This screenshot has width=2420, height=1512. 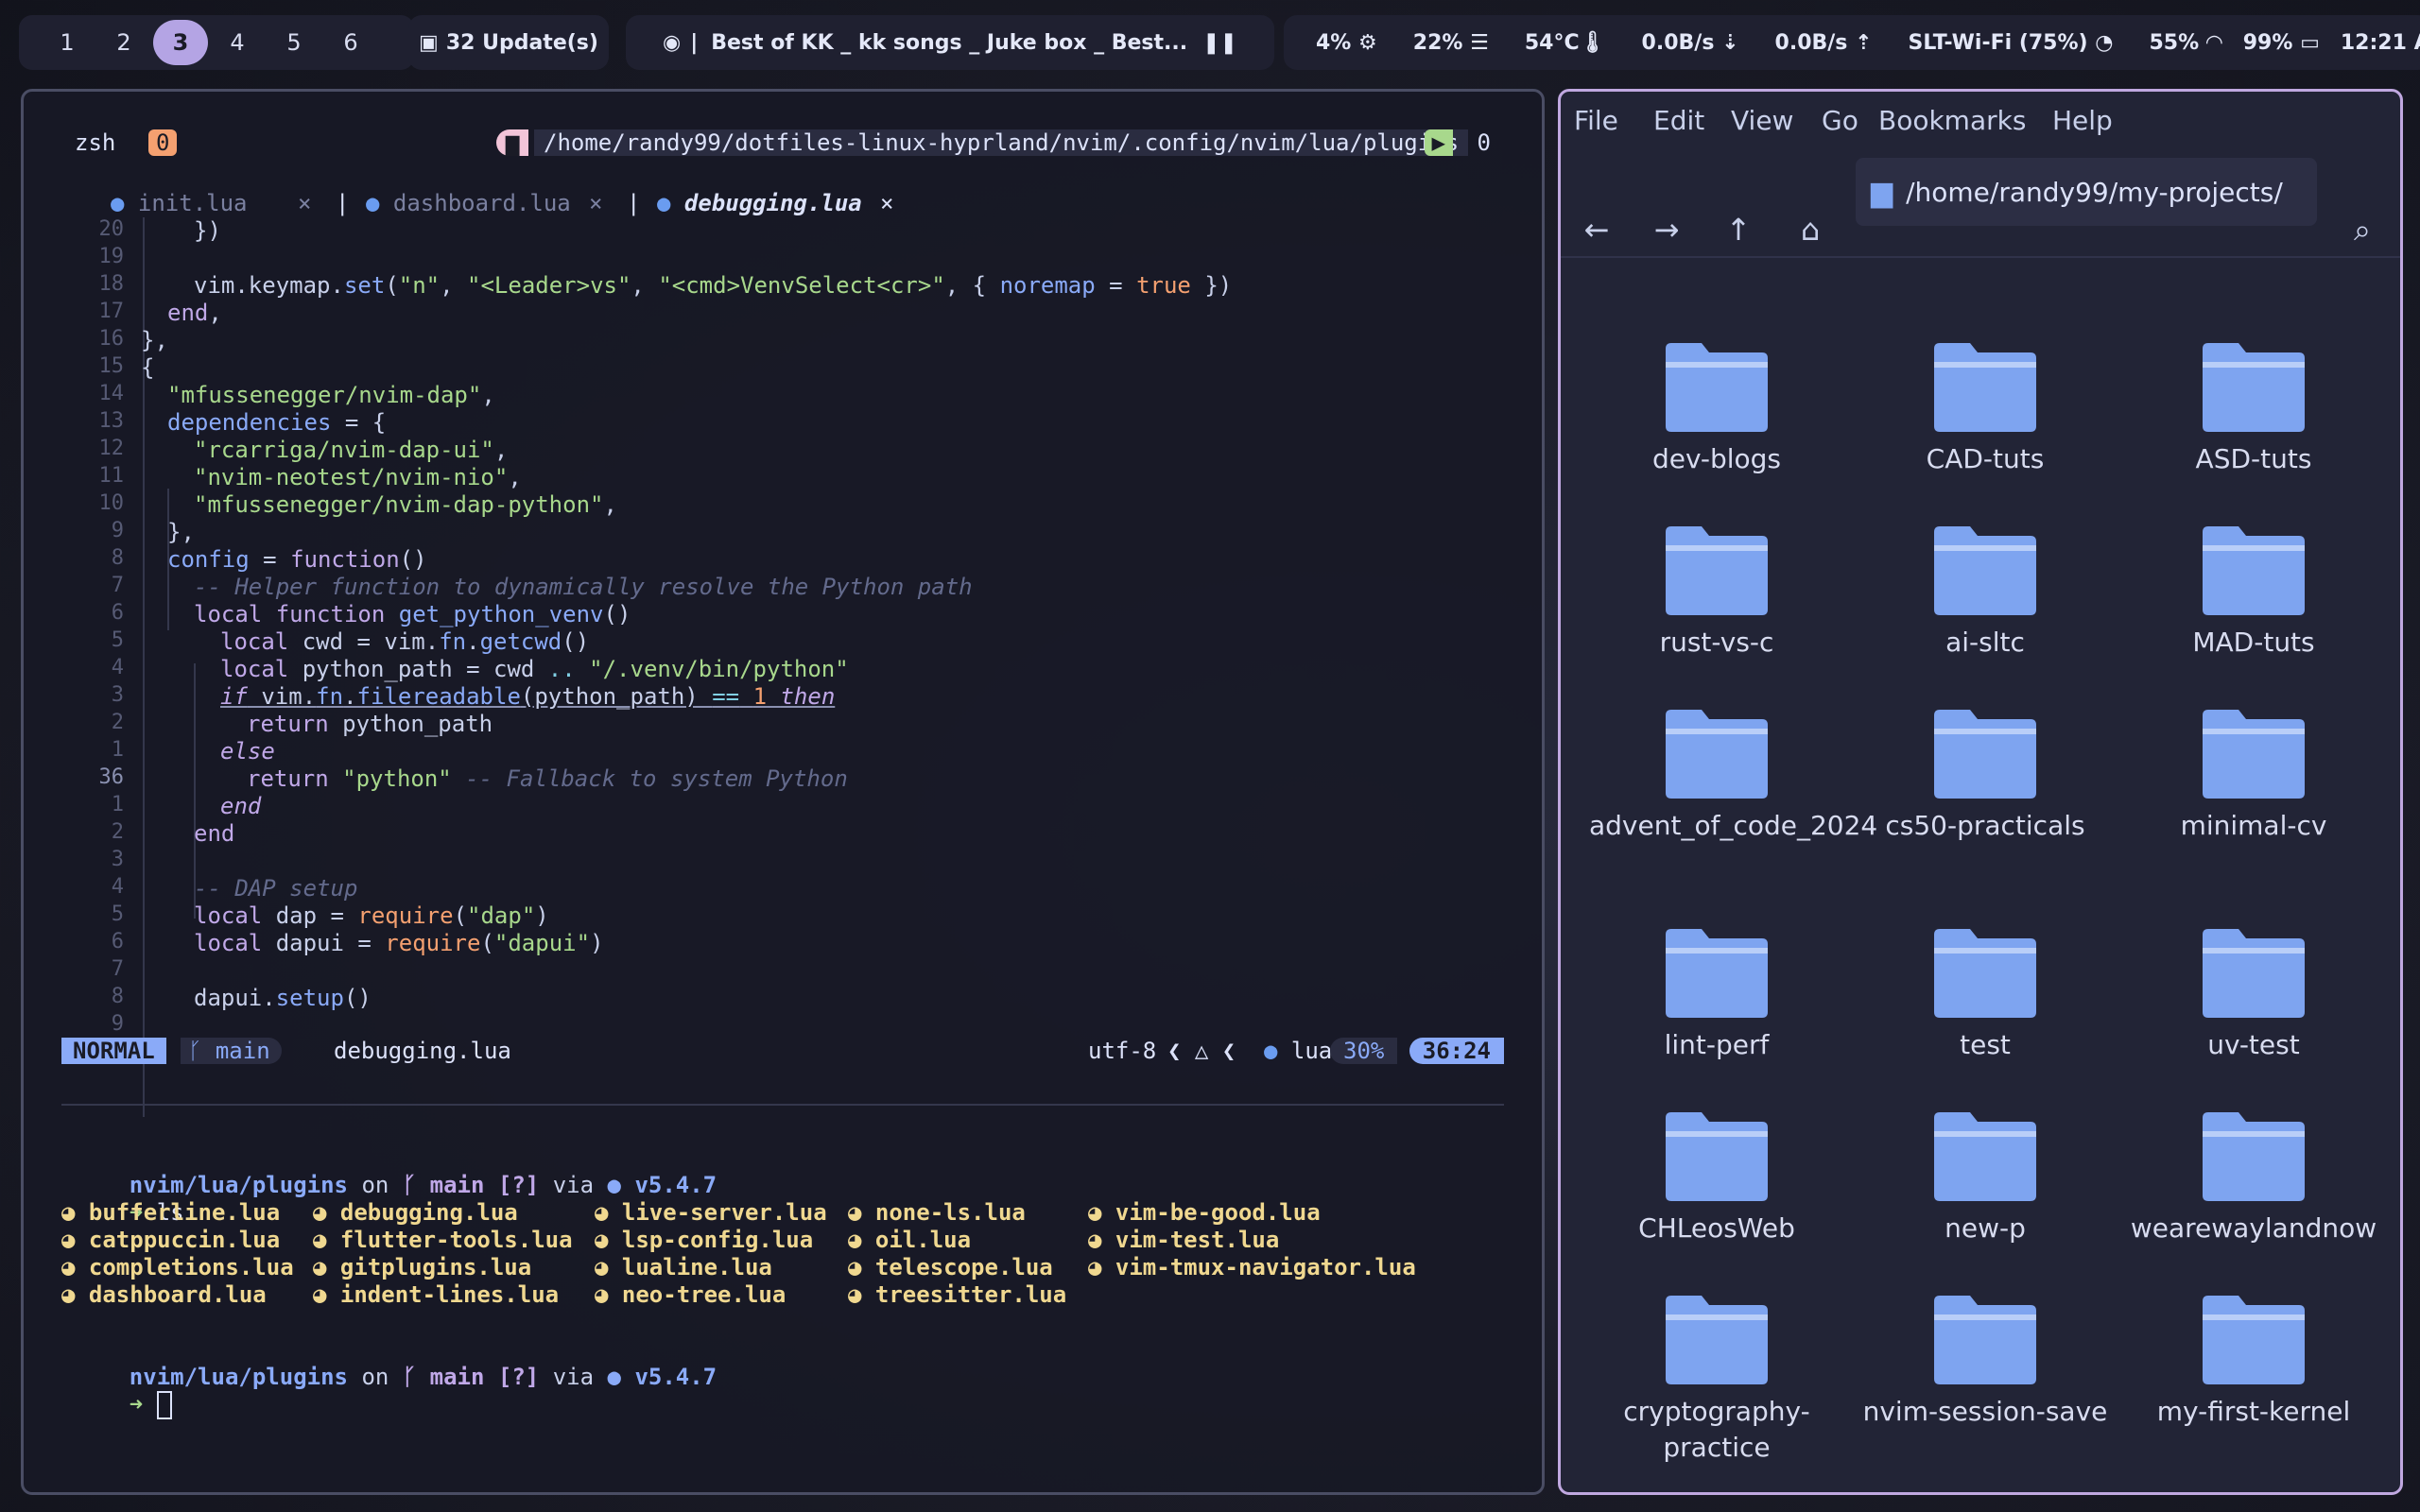 What do you see at coordinates (179, 203) in the screenshot?
I see `tab-init-lua: ● init.lua` at bounding box center [179, 203].